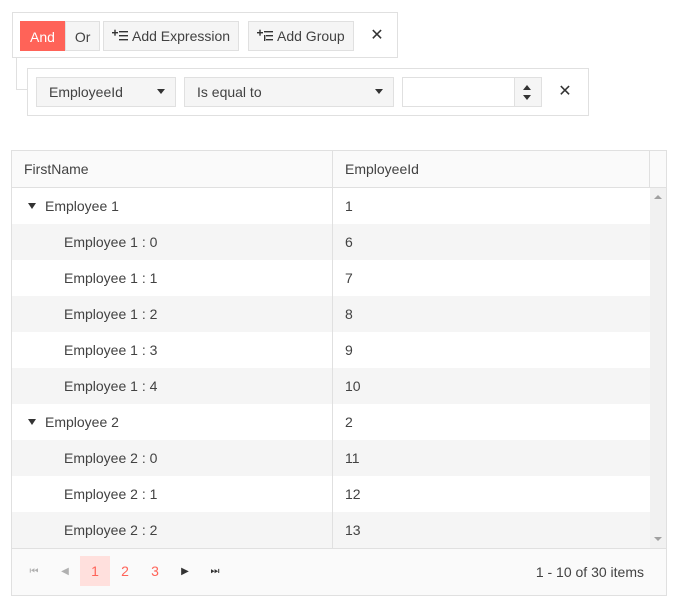 This screenshot has width=678, height=606. Describe the element at coordinates (527, 87) in the screenshot. I see `increase-arrow-icon` at that location.